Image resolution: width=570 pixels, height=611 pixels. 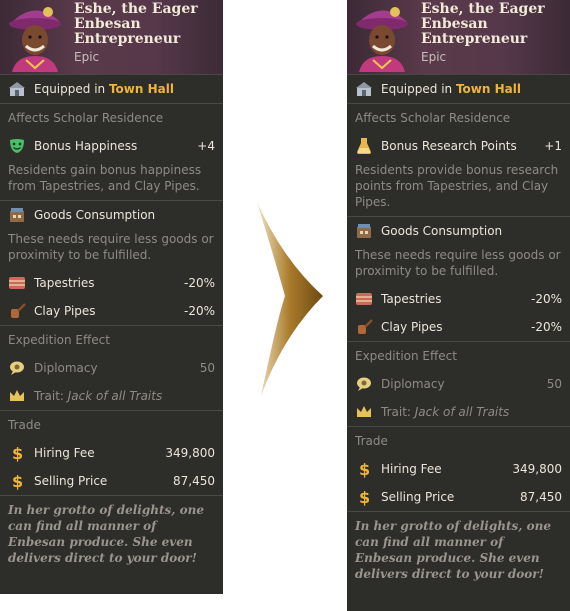 I want to click on diplomacy-row: Diplomacy 50, so click(x=458, y=384).